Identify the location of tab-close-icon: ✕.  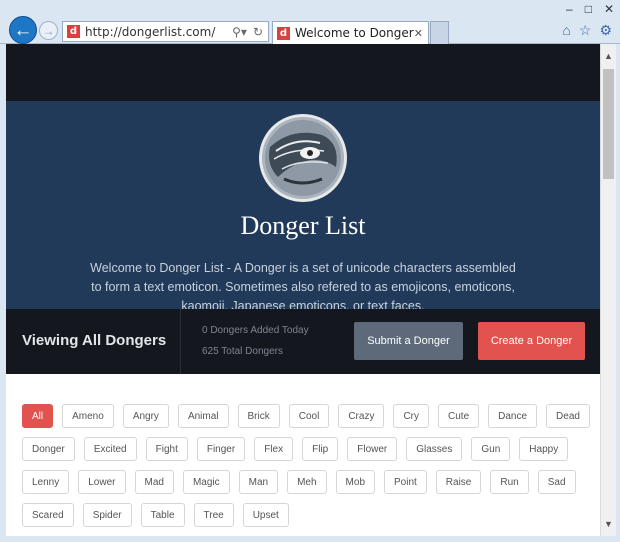
(418, 33).